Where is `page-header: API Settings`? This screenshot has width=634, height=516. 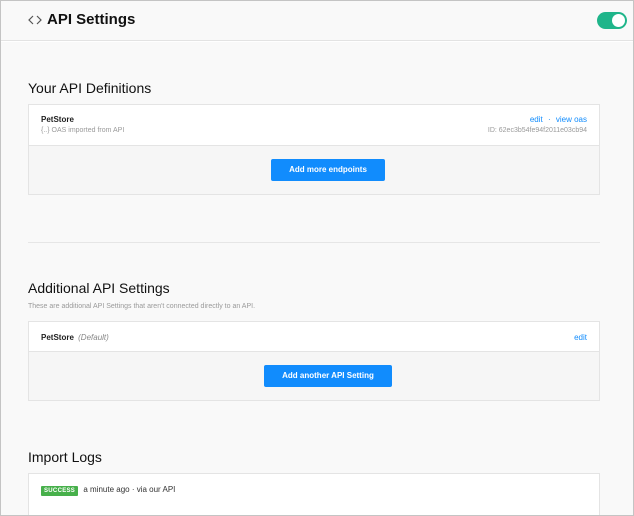
page-header: API Settings is located at coordinates (317, 21).